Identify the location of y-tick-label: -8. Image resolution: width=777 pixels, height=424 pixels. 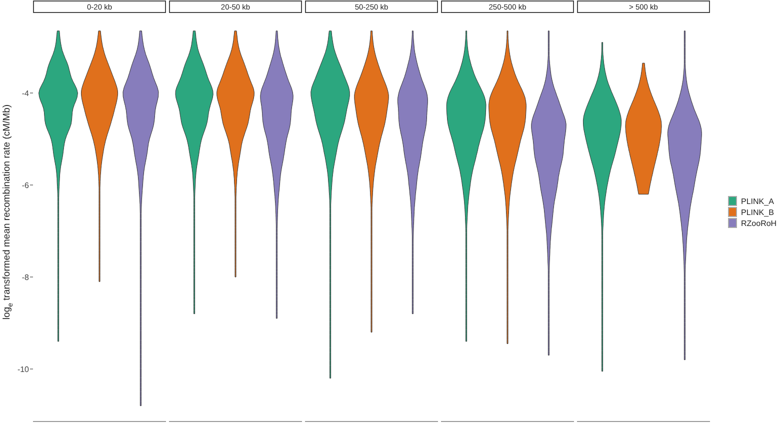
(25, 277).